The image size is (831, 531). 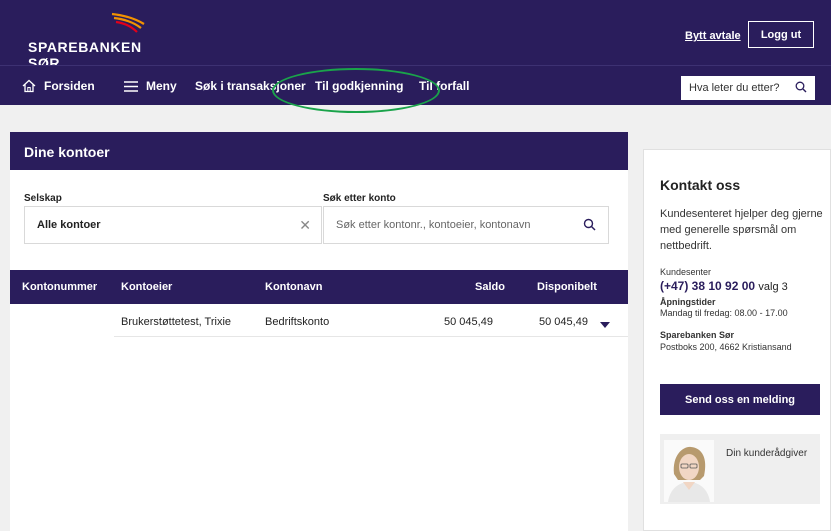 What do you see at coordinates (567, 287) in the screenshot?
I see `col-available: Disponibelt` at bounding box center [567, 287].